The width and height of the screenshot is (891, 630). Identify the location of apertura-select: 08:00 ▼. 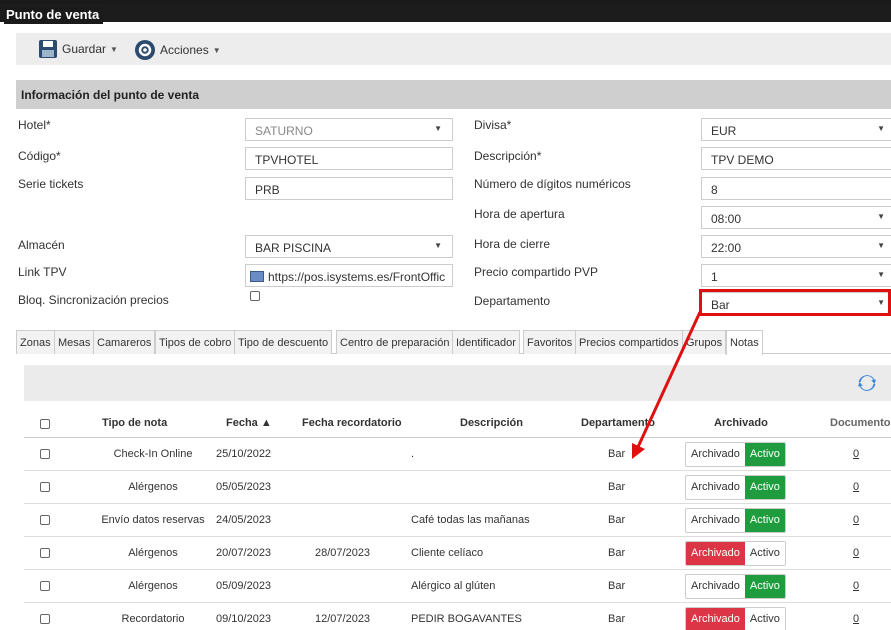
(796, 217).